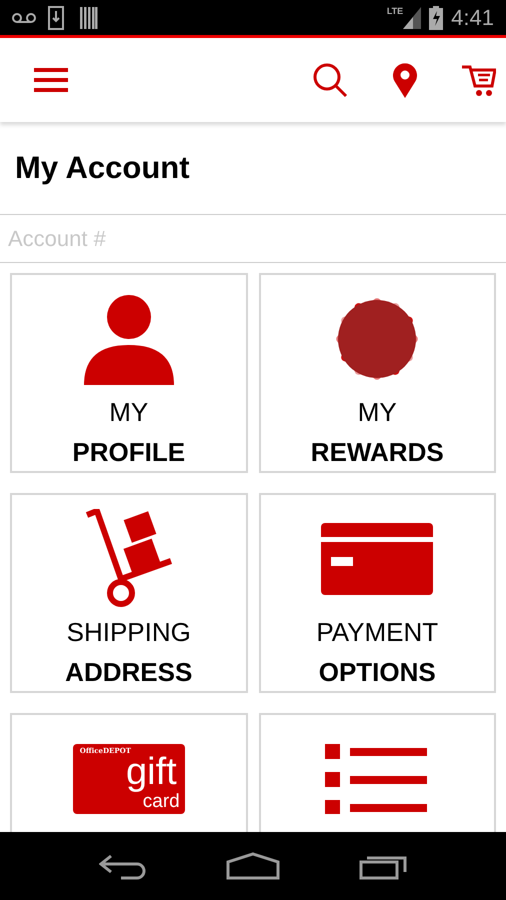  I want to click on person-icon, so click(128, 339).